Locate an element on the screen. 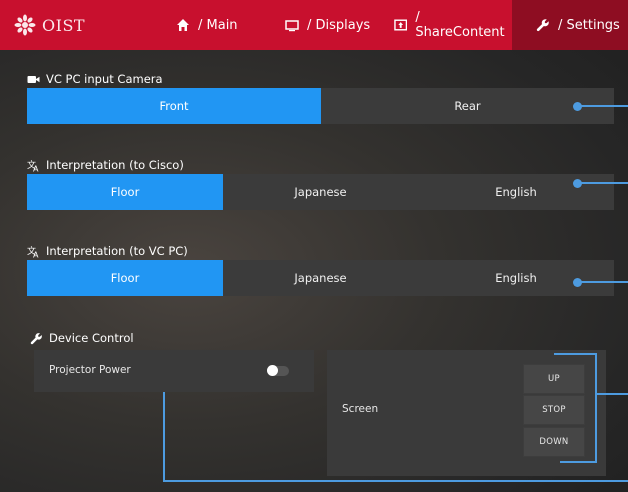  projector-power-label: Projector Power is located at coordinates (90, 370).